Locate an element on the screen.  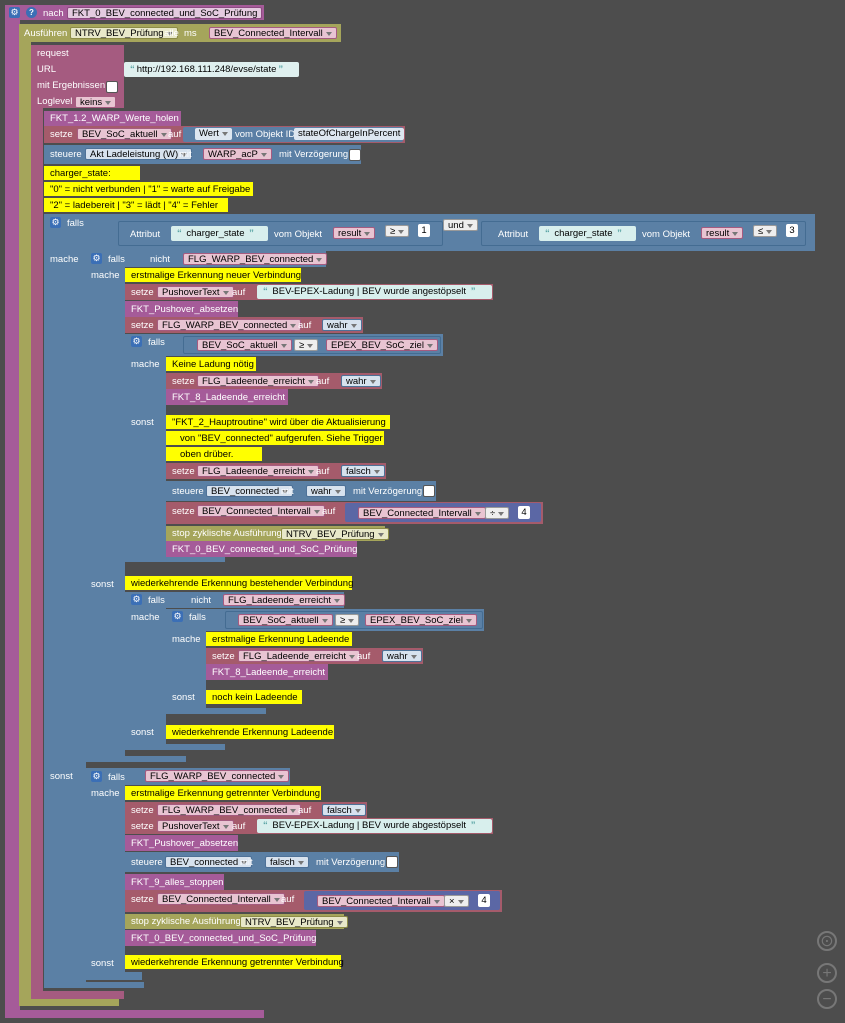
not-keyword: nicht is located at coordinates (201, 600).